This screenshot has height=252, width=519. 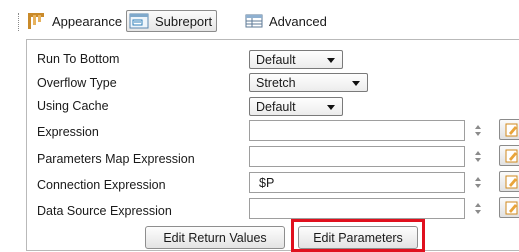 I want to click on connection-expression-edit-button, so click(x=509, y=181).